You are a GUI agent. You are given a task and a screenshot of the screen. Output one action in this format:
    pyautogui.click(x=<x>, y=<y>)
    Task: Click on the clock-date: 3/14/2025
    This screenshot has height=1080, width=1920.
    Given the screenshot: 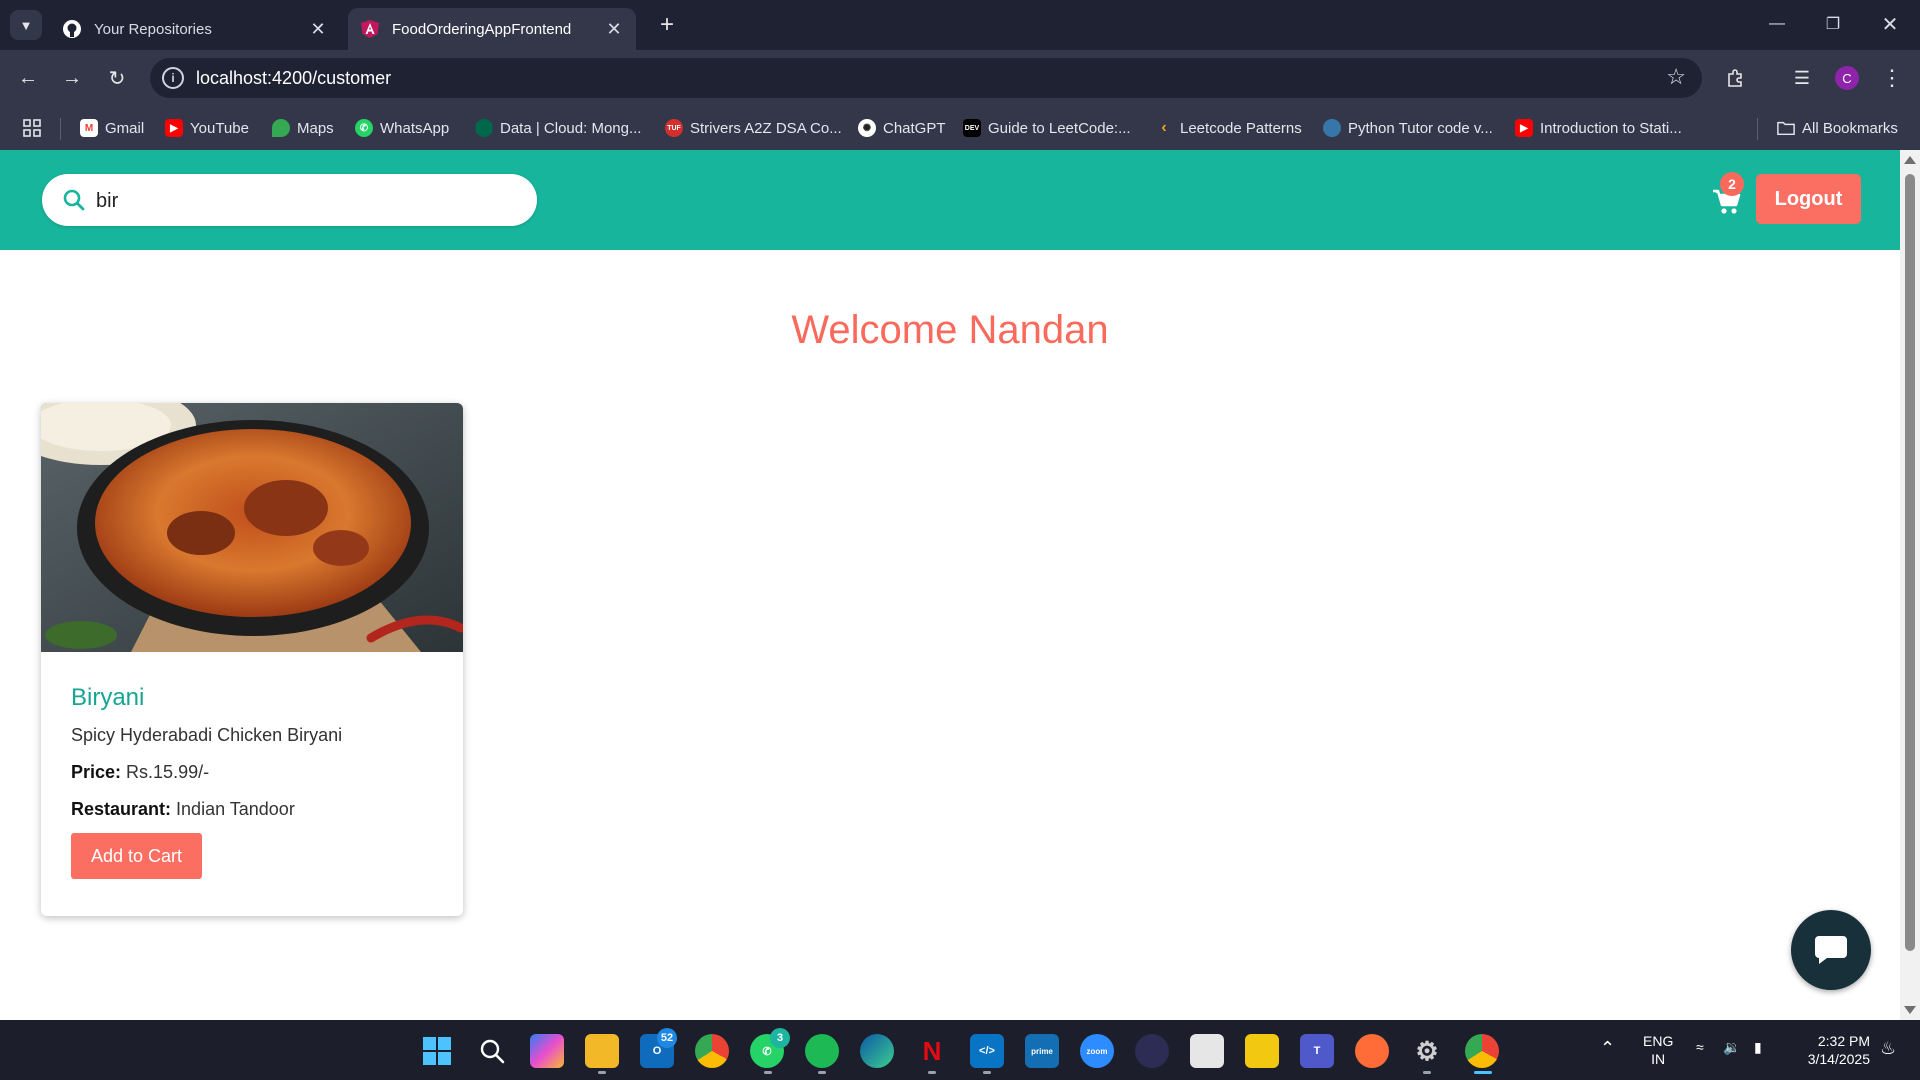 What is the action you would take?
    pyautogui.click(x=1838, y=1059)
    